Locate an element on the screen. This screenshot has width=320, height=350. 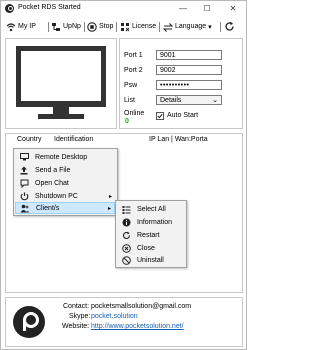
menu-item-remote-desktop: Remote Desktop is located at coordinates (65, 157).